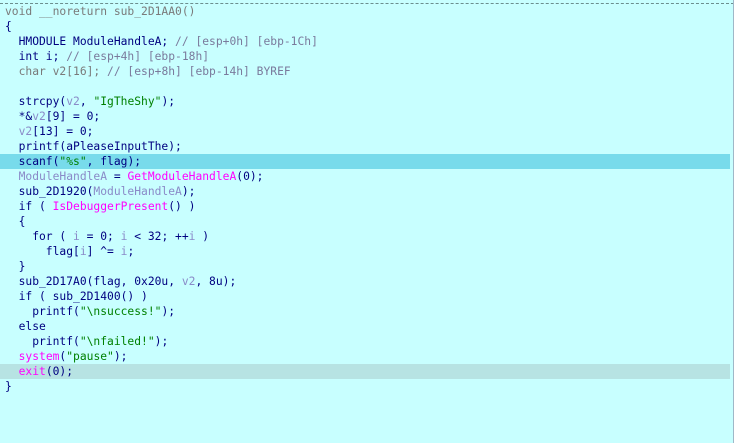 Image resolution: width=734 pixels, height=443 pixels. Describe the element at coordinates (114, 161) in the screenshot. I see `code-token: , flag);` at that location.